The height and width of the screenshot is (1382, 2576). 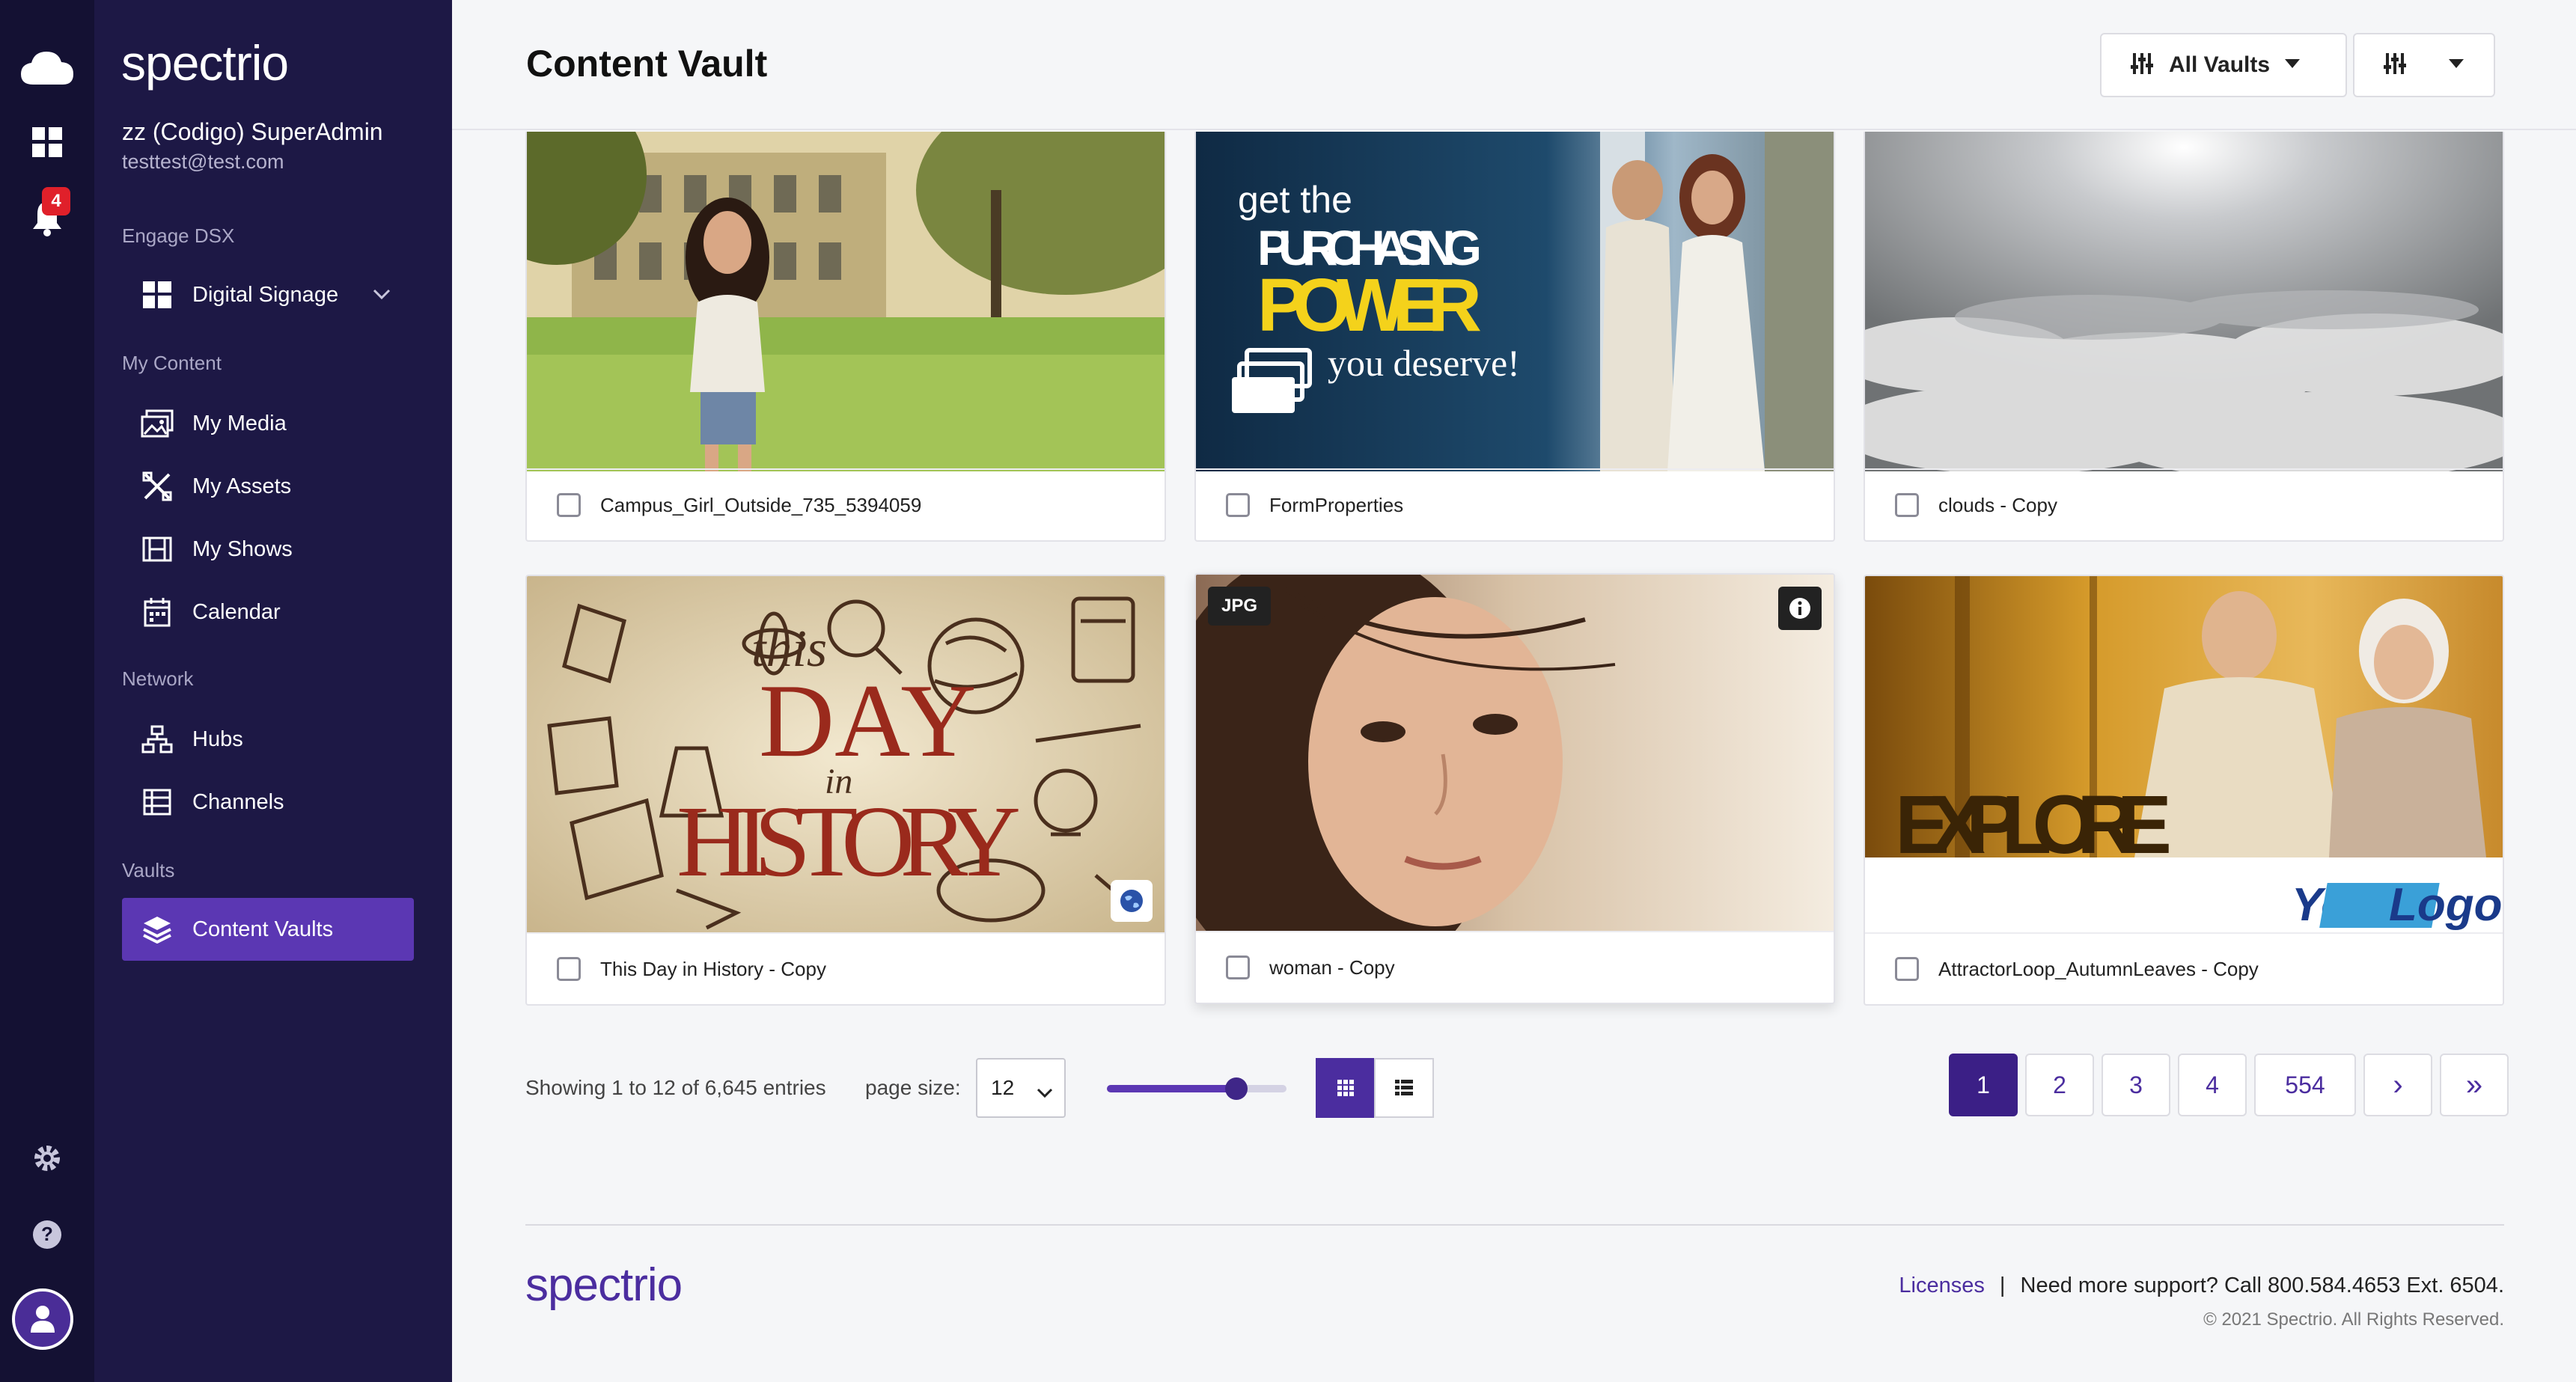 I want to click on pagination-next-button: ›, so click(x=2397, y=1085).